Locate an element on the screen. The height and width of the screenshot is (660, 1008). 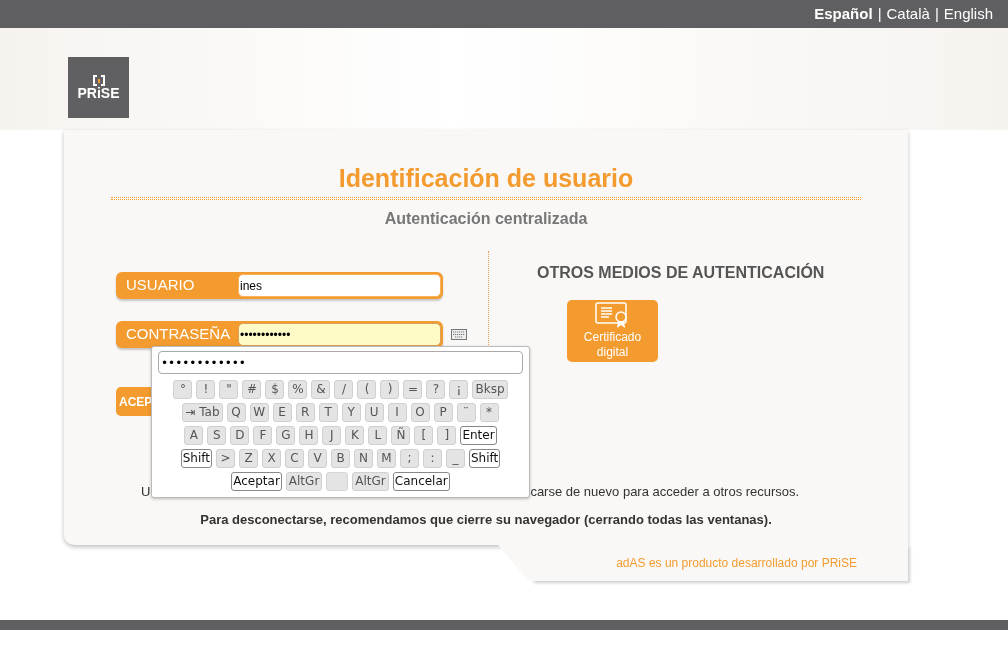
keyboard-key: M is located at coordinates (386, 458).